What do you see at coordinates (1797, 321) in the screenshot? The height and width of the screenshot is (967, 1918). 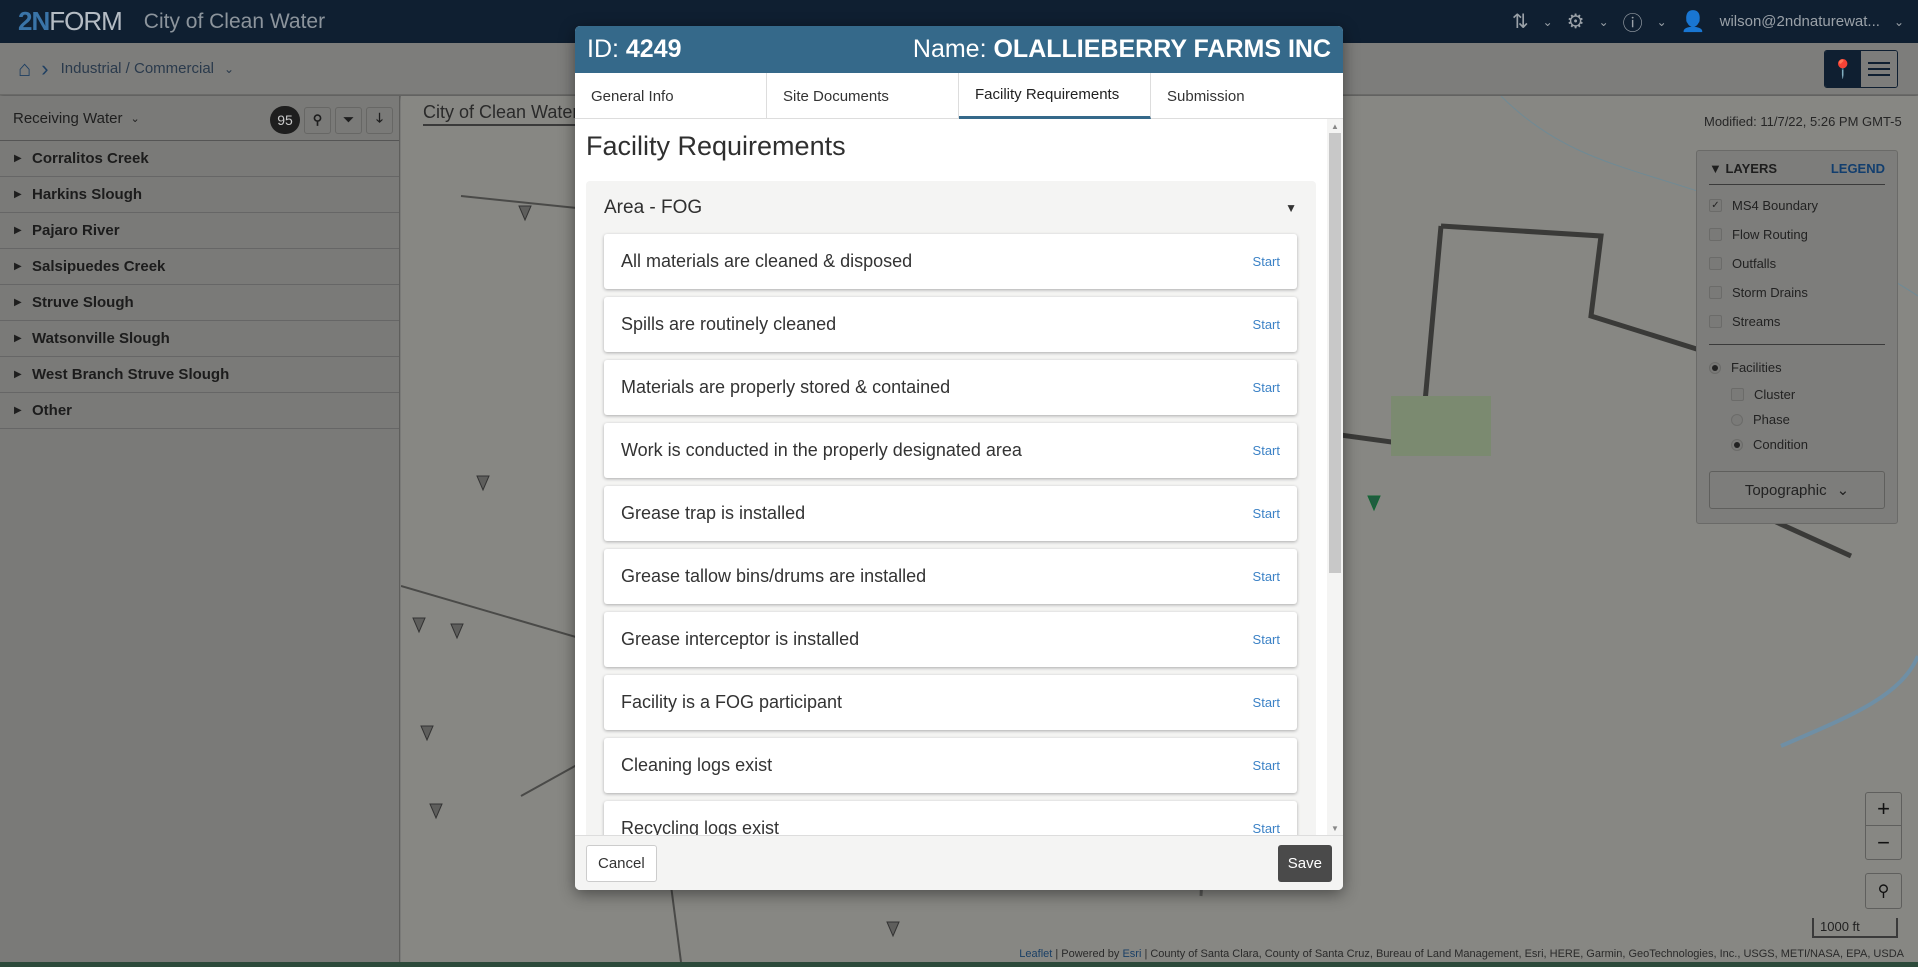 I see `layer-toggle: Streams` at bounding box center [1797, 321].